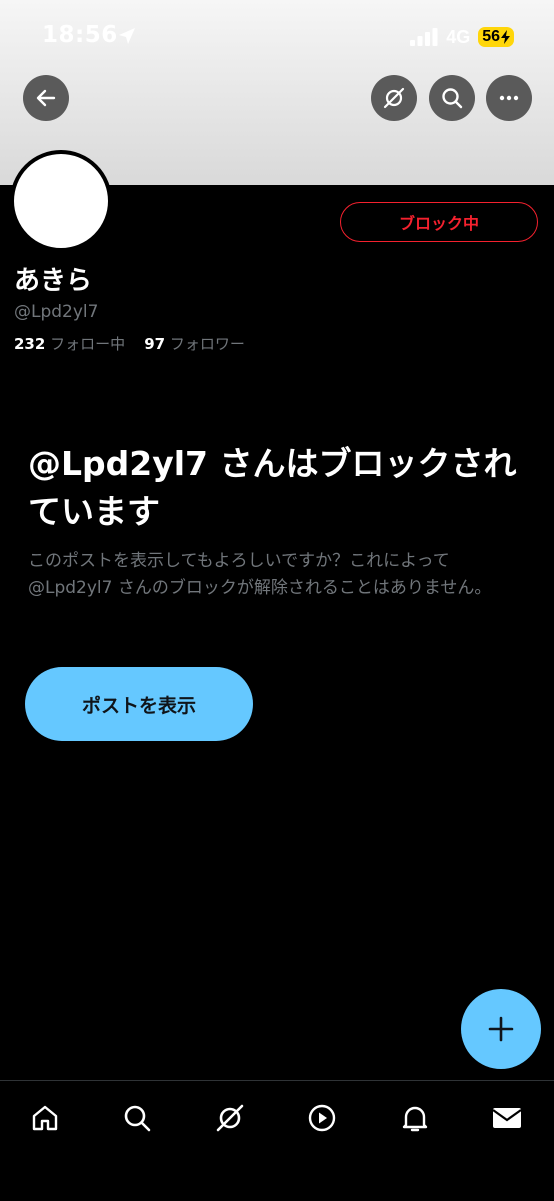  Describe the element at coordinates (458, 36) in the screenshot. I see `network-type: 4G` at that location.